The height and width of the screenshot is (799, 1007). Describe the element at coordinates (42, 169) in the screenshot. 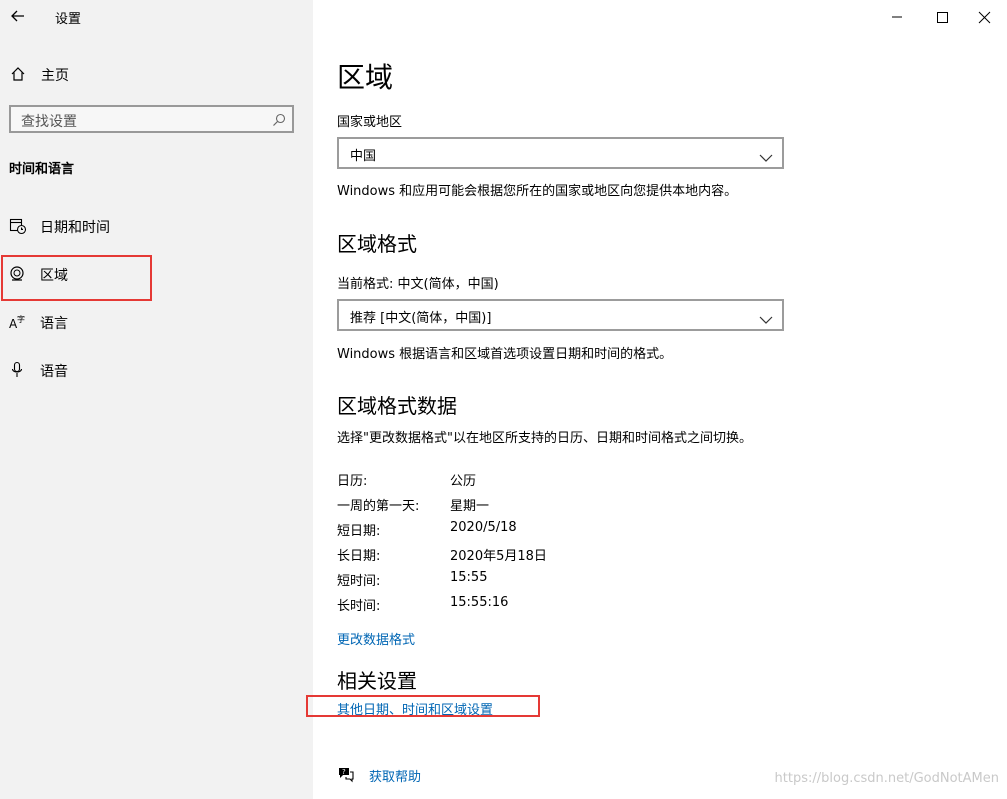

I see `sidebar-group-title: 时间和语言` at that location.